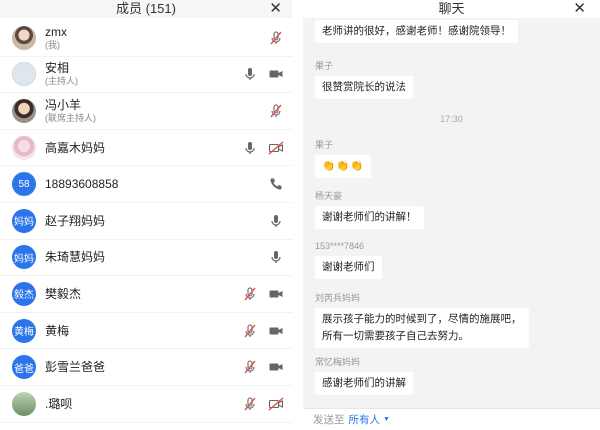  I want to click on member-name-block: 18893608858, so click(81, 184).